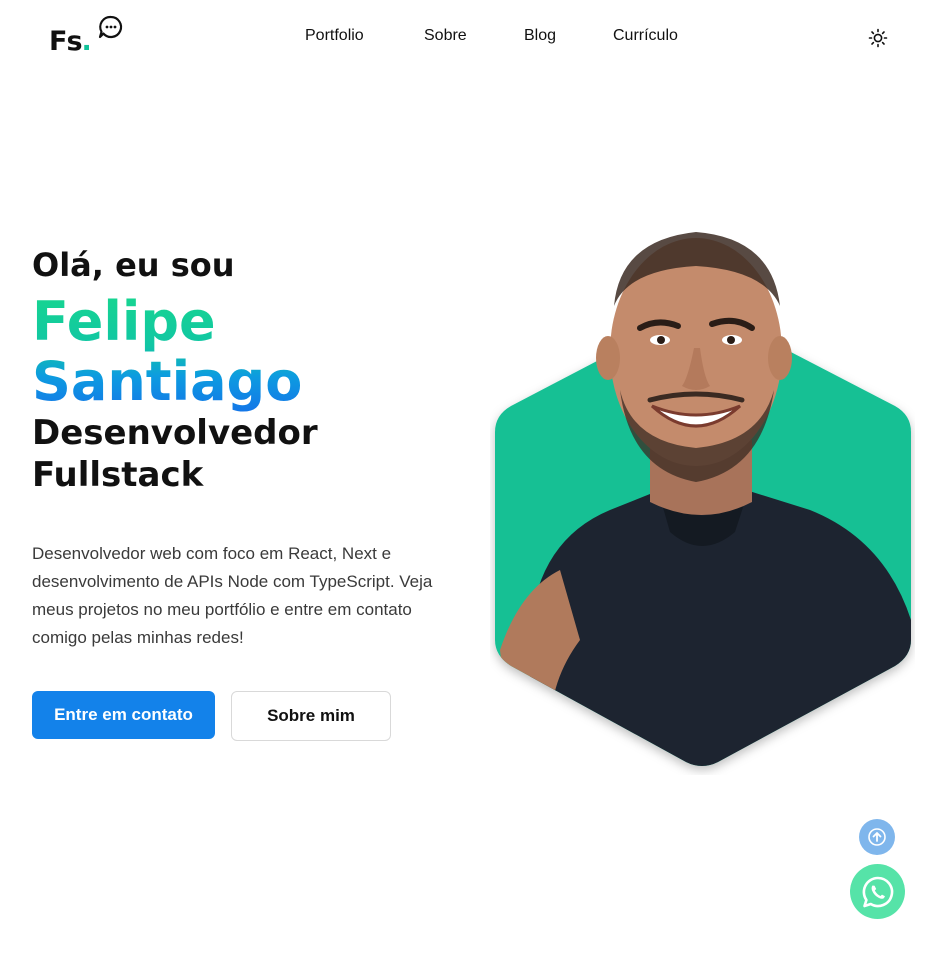 Image resolution: width=943 pixels, height=956 pixels. I want to click on hero-name: Felipe Santiago, so click(167, 352).